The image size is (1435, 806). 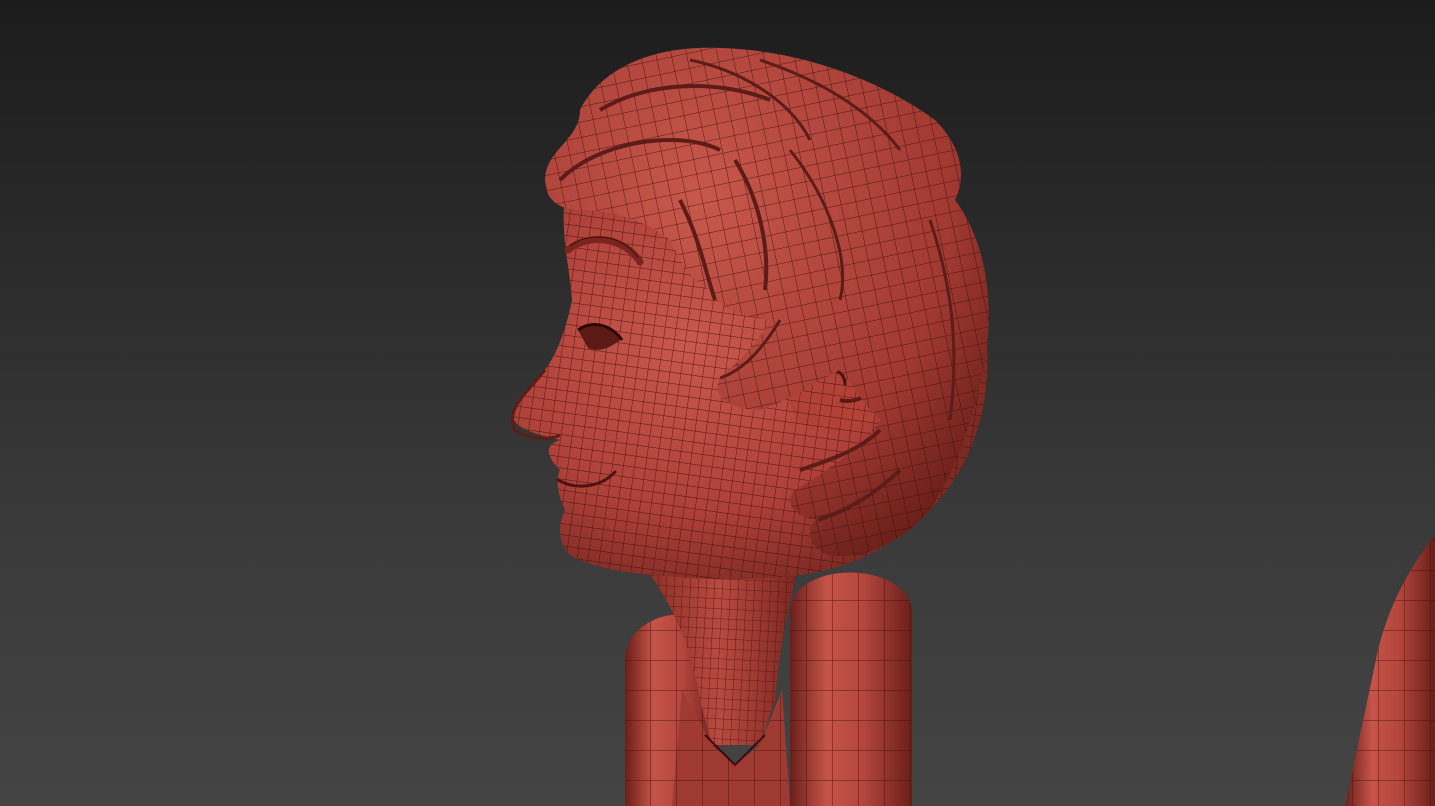 I want to click on arm-far-right, so click(x=1390, y=670).